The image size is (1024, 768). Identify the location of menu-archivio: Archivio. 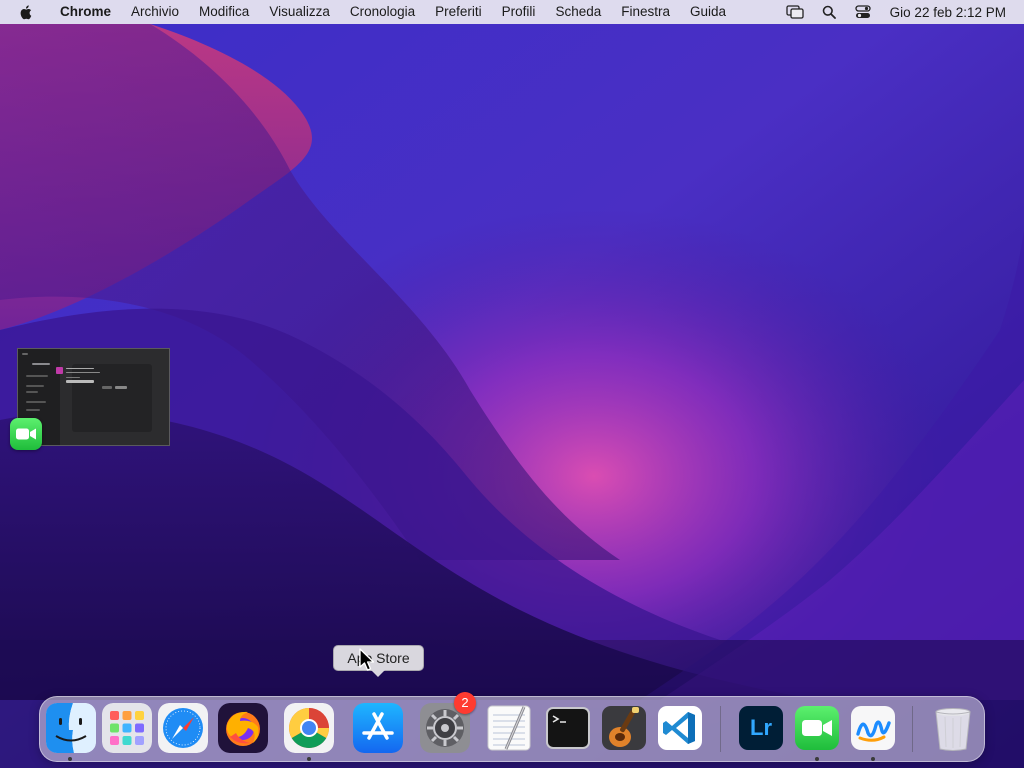
(155, 12).